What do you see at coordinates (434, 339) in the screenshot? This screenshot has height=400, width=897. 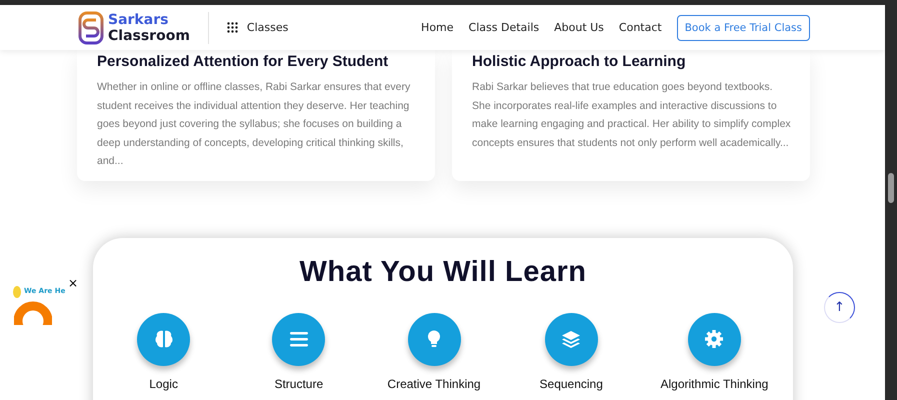 I see `lightbulb-icon` at bounding box center [434, 339].